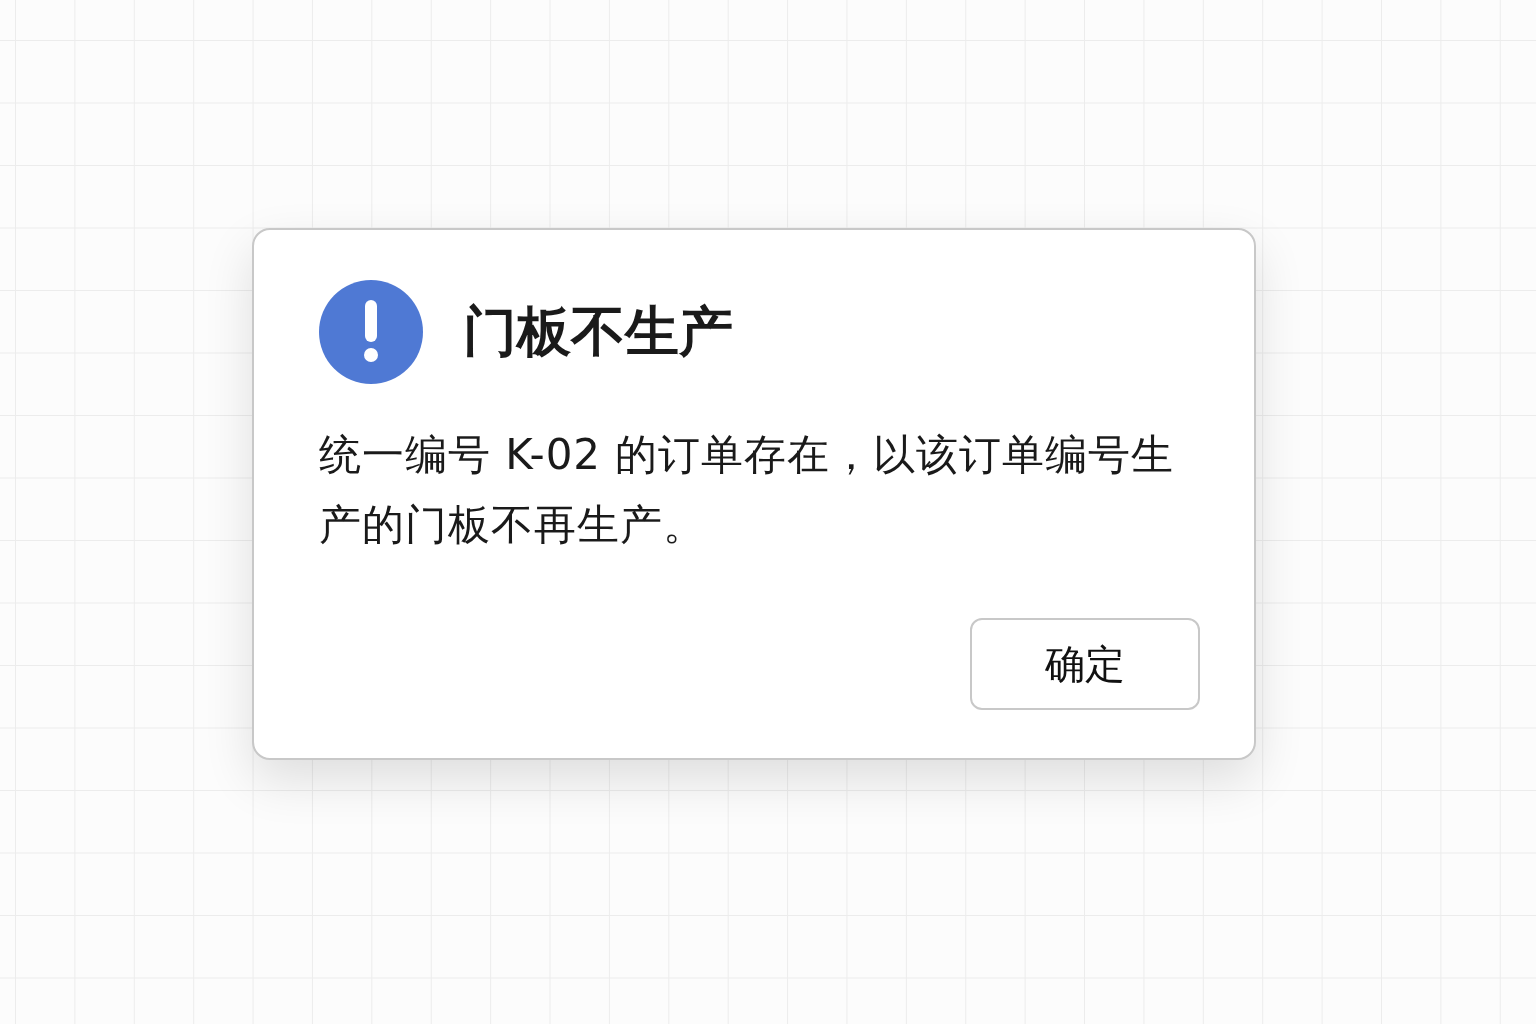 Image resolution: width=1536 pixels, height=1024 pixels. What do you see at coordinates (1085, 664) in the screenshot?
I see `ok-button: 确定` at bounding box center [1085, 664].